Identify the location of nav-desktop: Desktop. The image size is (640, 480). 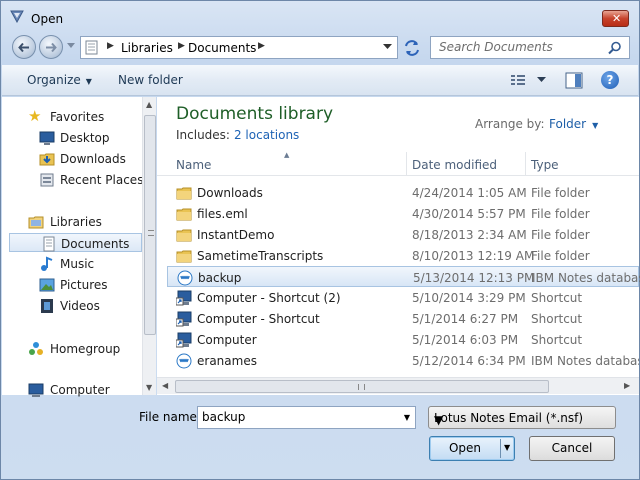
(72, 137).